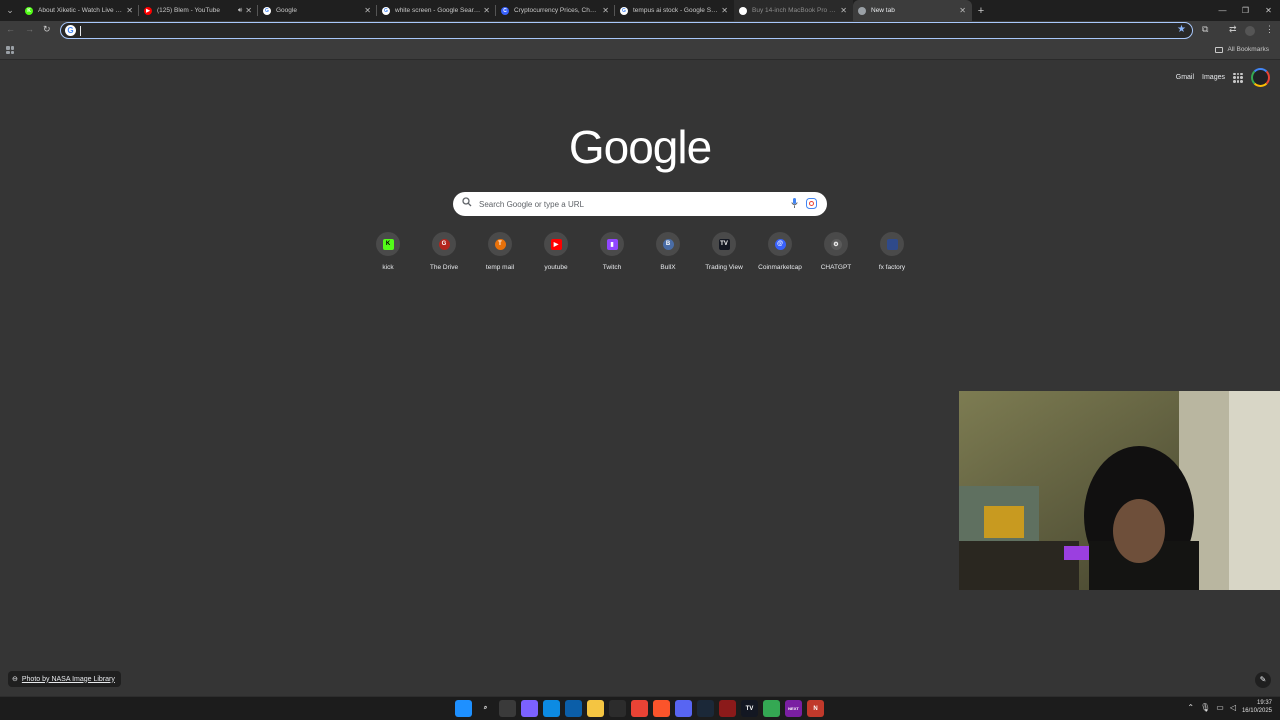 The image size is (1280, 720). I want to click on network-icon: ▭, so click(1220, 707).